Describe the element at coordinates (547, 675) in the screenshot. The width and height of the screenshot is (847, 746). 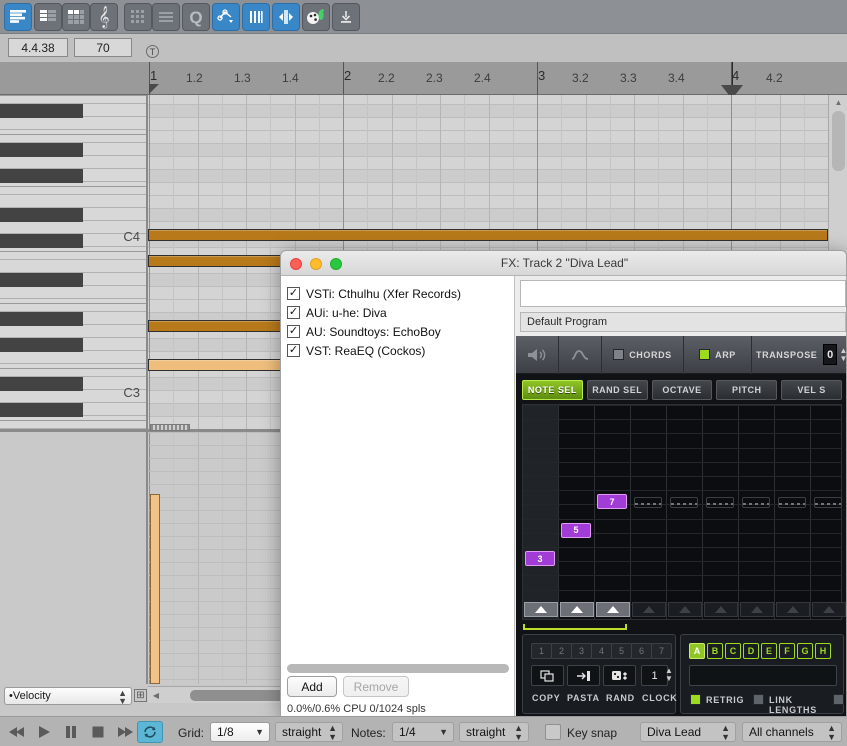
I see `copy-button` at that location.